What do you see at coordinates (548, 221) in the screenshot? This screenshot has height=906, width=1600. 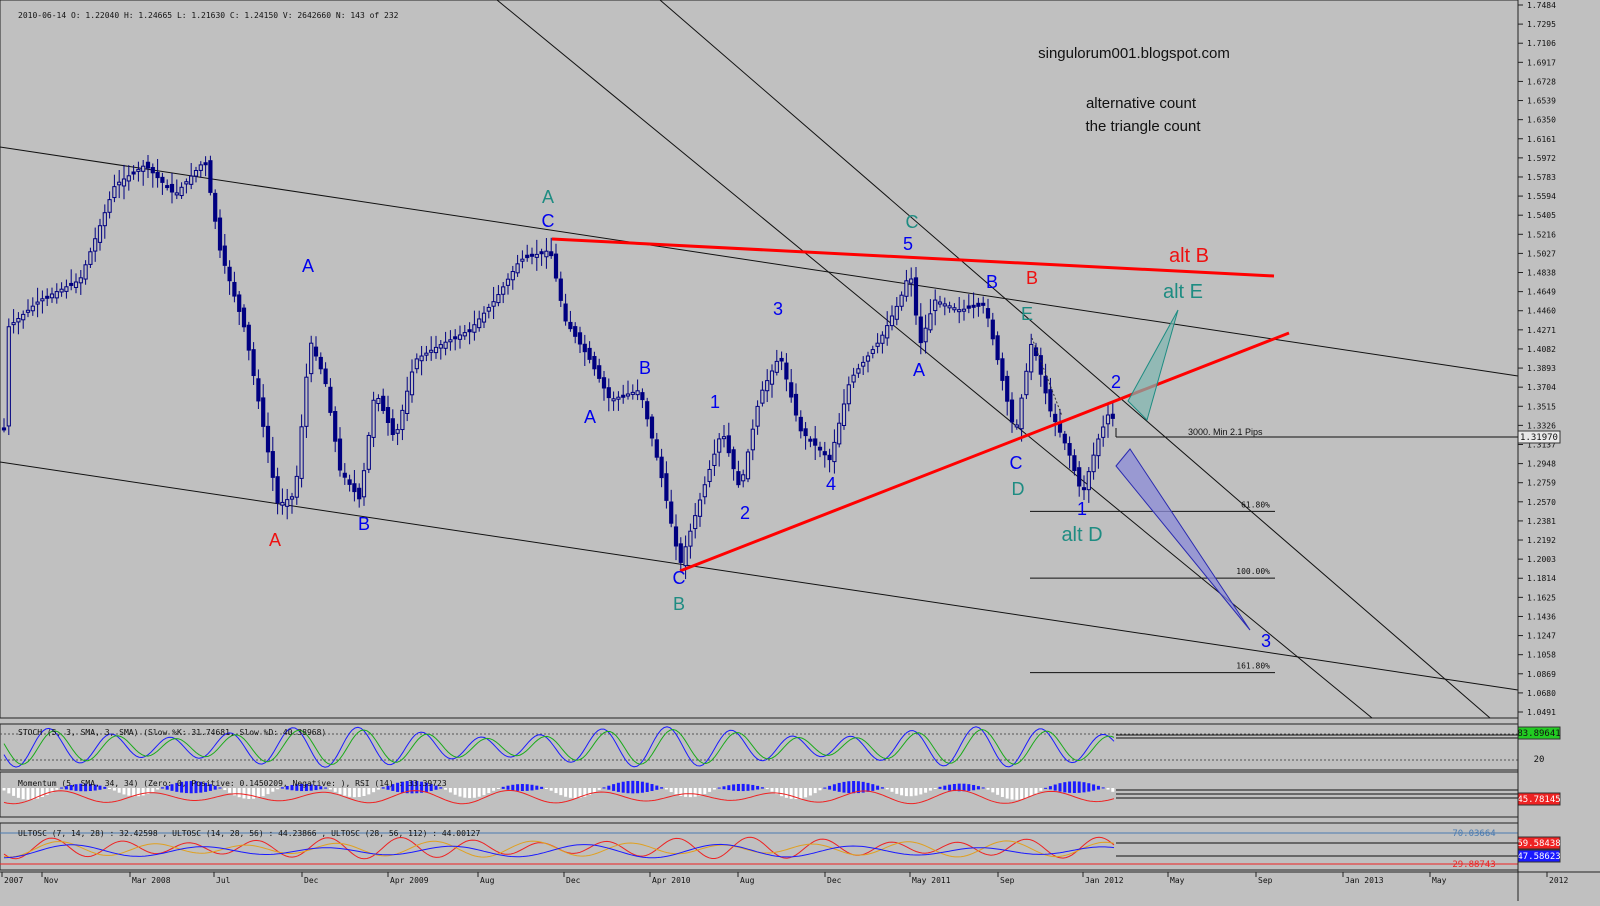 I see `wave-label: C` at bounding box center [548, 221].